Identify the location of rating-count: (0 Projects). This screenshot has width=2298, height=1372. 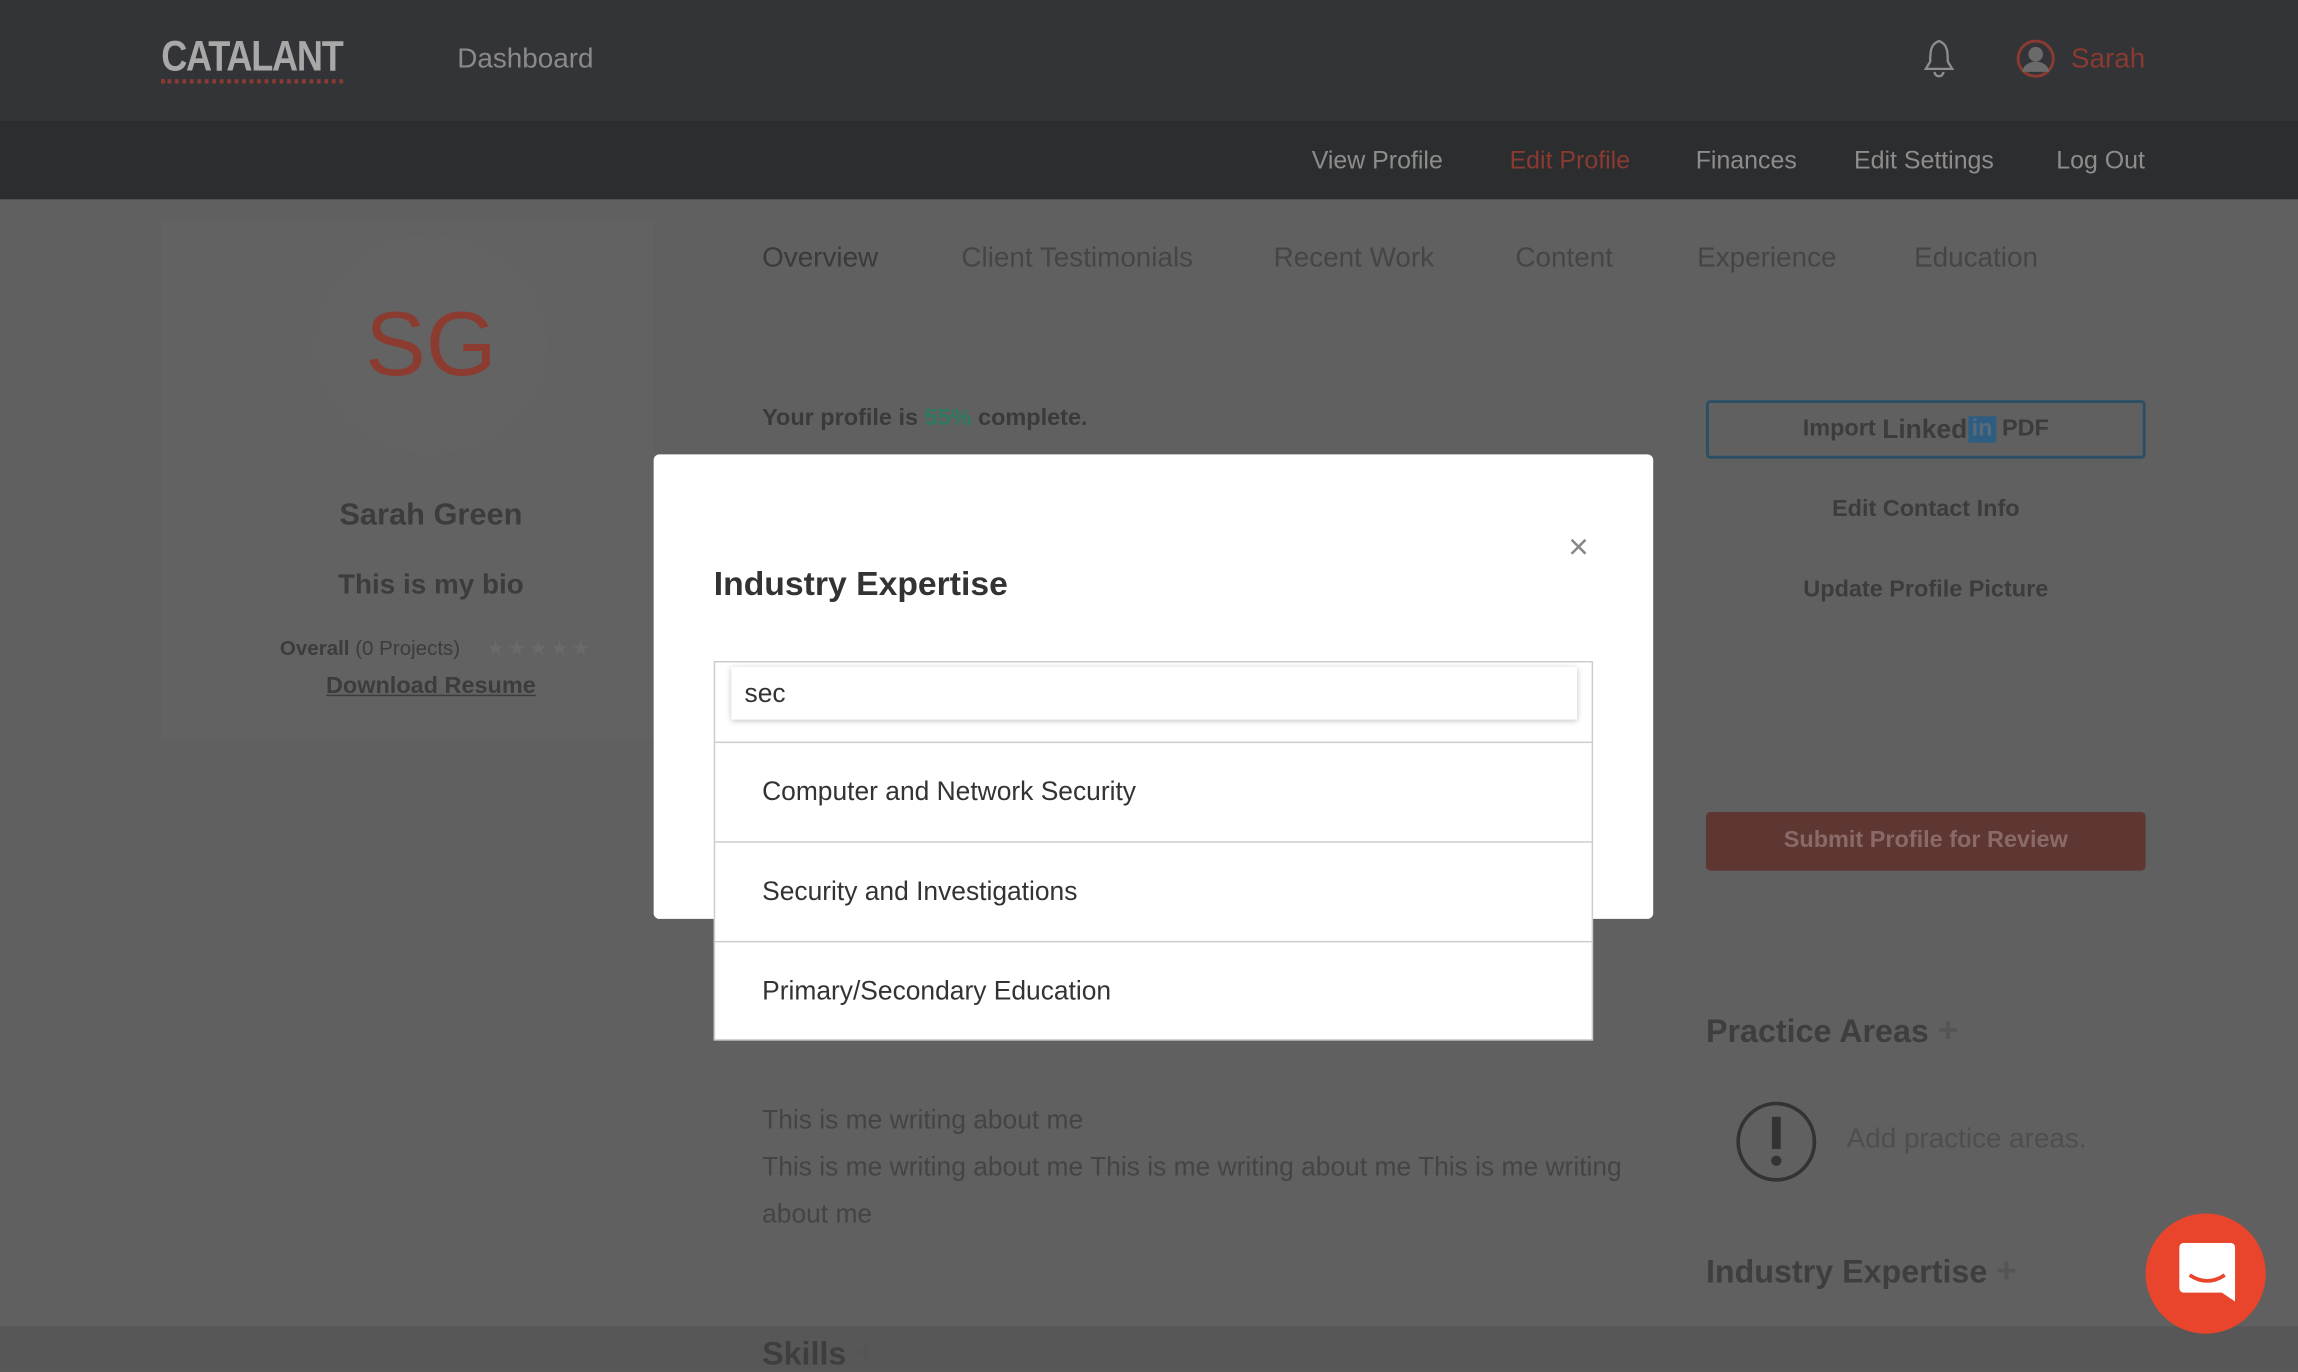
(408, 648).